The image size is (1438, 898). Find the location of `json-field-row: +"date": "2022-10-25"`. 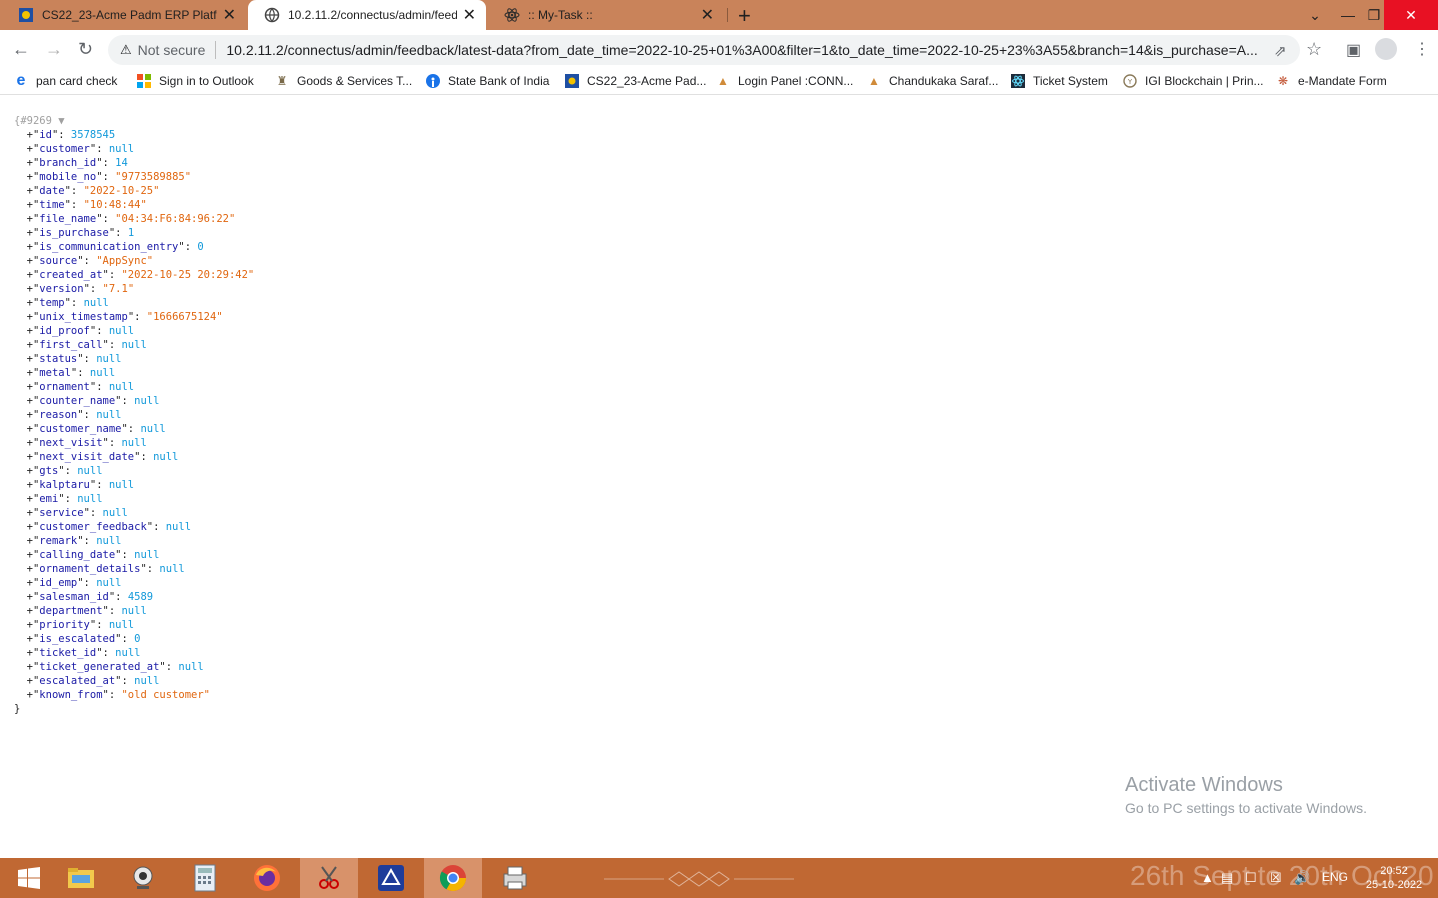

json-field-row: +"date": "2022-10-25" is located at coordinates (134, 191).